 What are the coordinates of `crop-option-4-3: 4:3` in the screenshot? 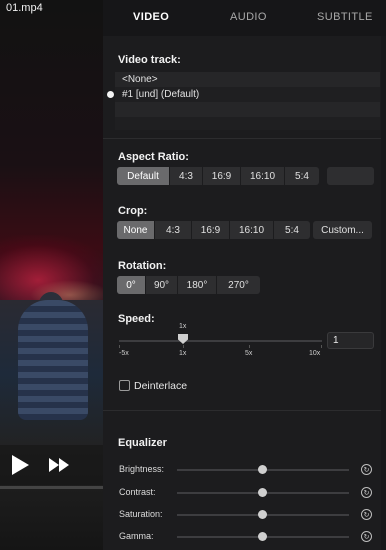 It's located at (173, 230).